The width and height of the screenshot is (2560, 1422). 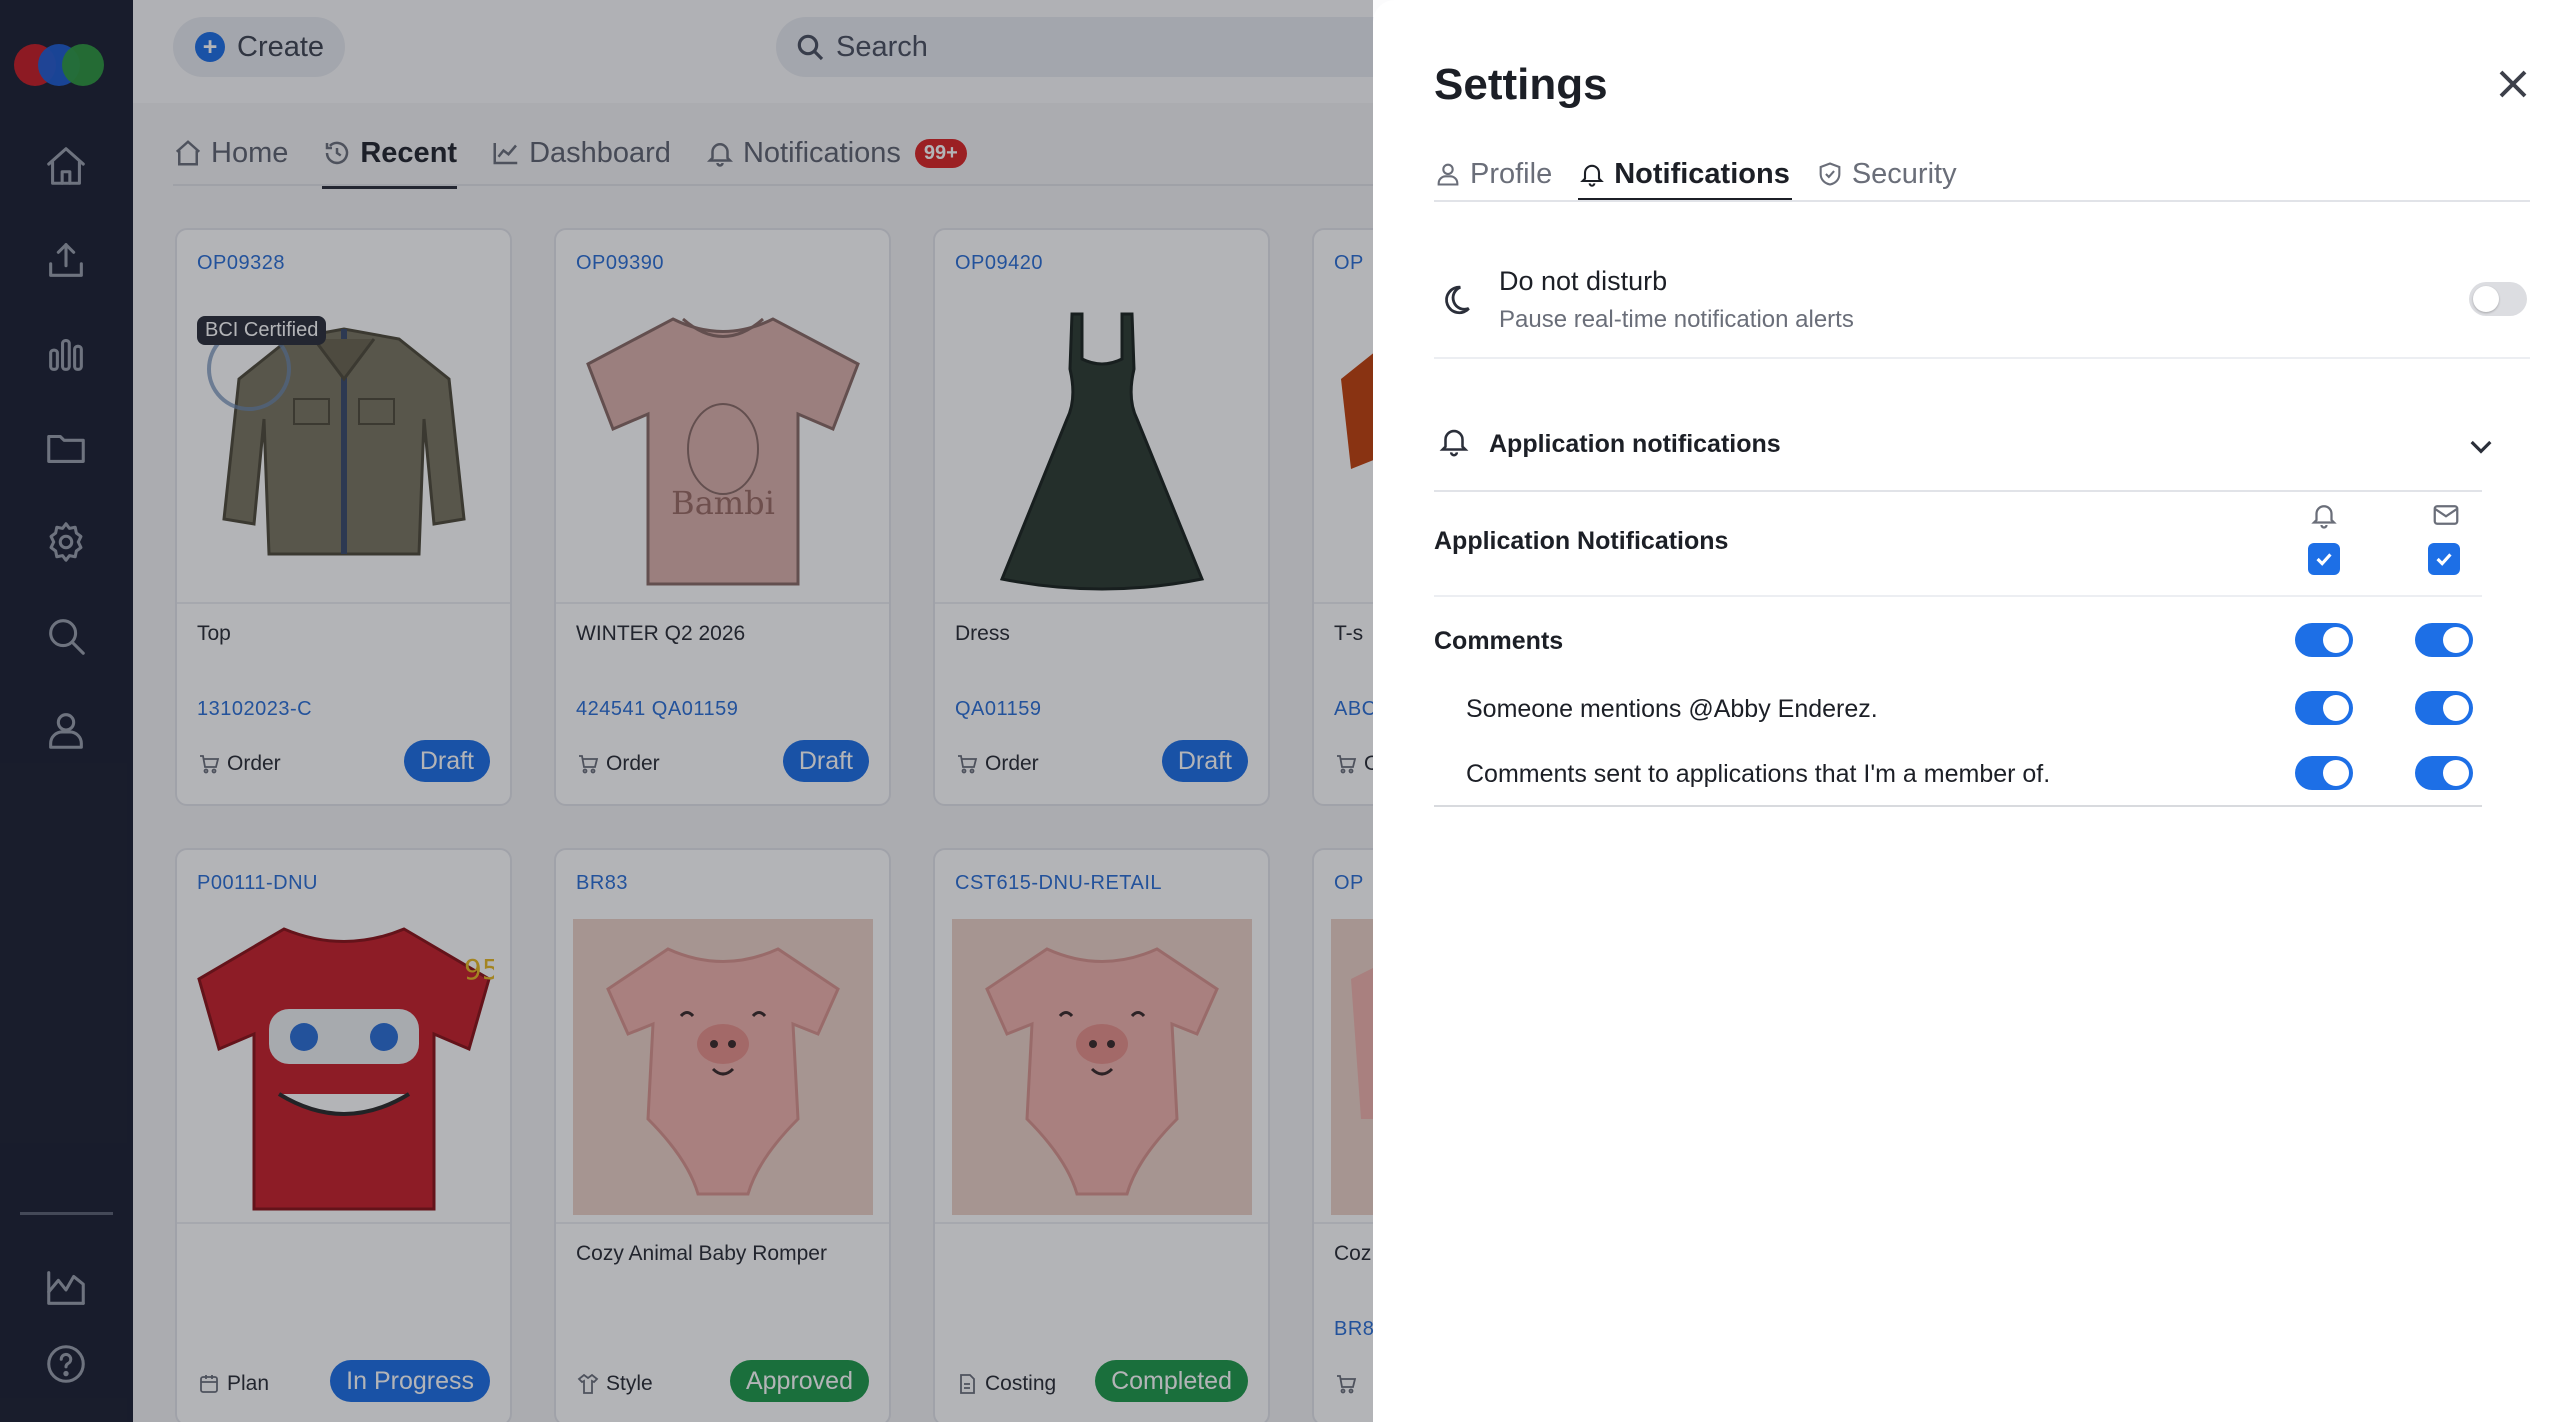 What do you see at coordinates (1521, 84) in the screenshot?
I see `settings-title: Settings` at bounding box center [1521, 84].